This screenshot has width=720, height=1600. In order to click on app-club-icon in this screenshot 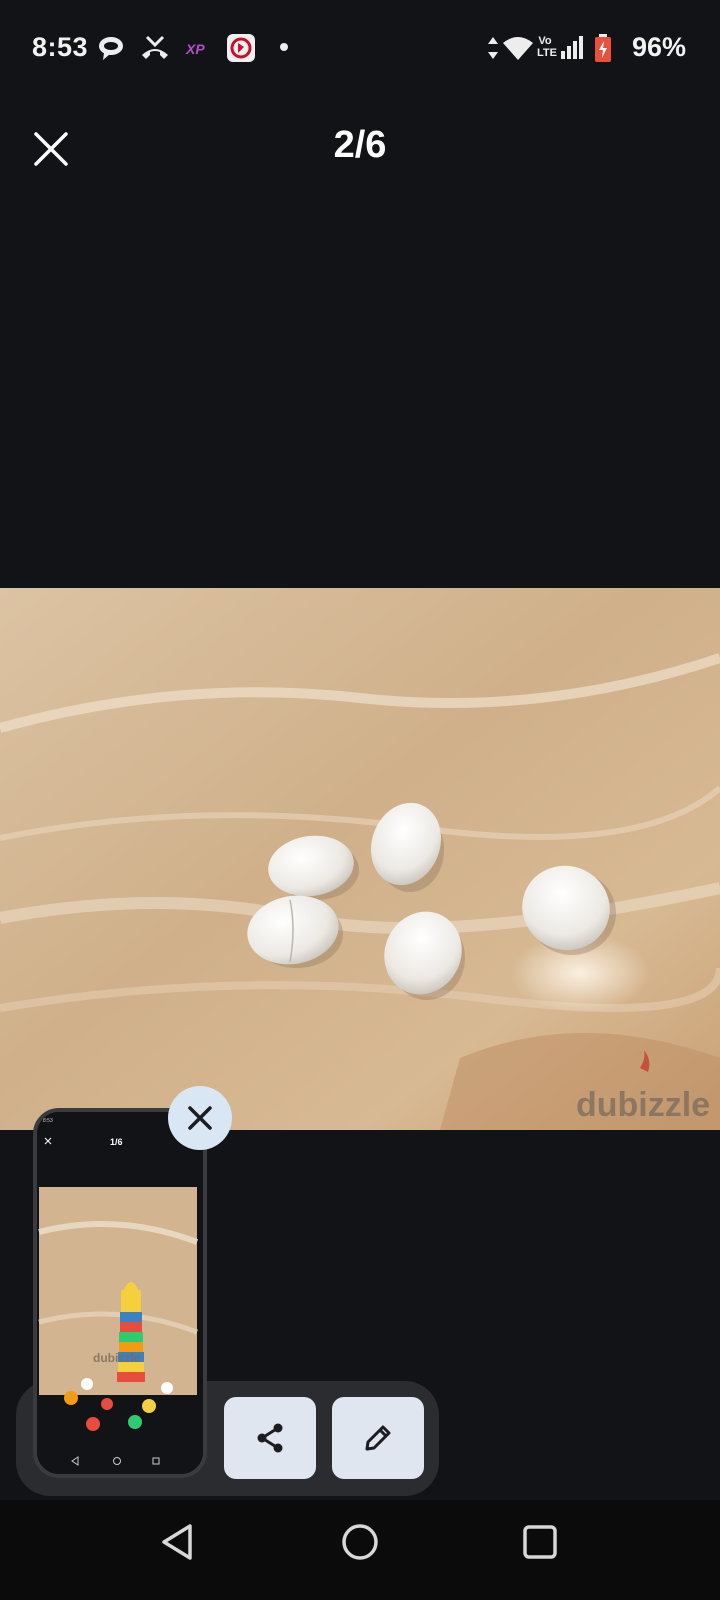, I will do `click(241, 48)`.